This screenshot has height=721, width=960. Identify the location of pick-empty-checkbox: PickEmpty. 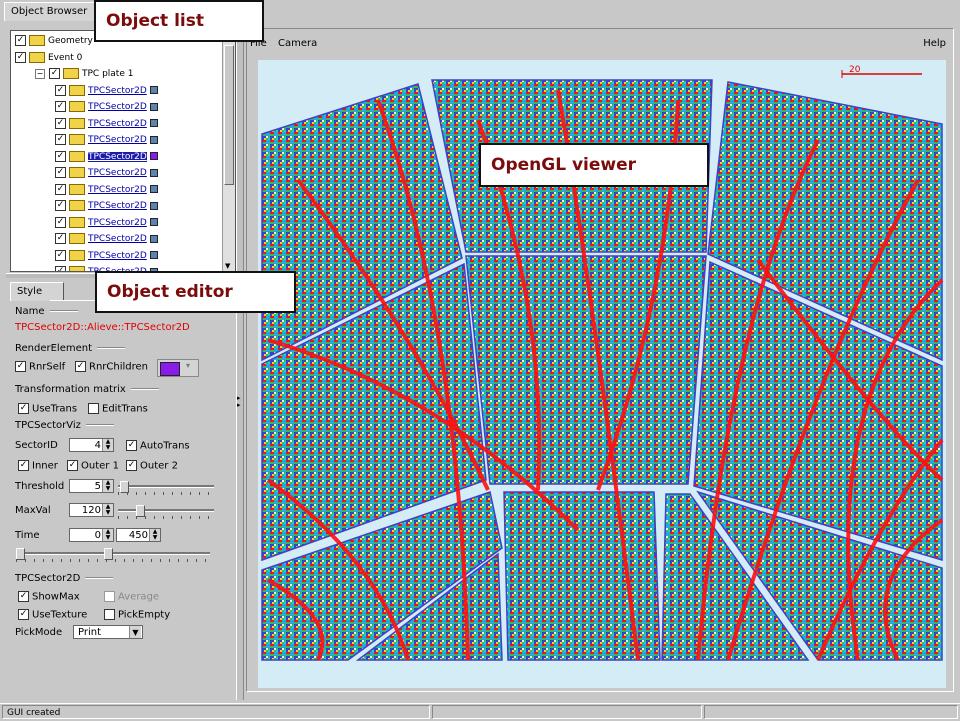
(137, 615).